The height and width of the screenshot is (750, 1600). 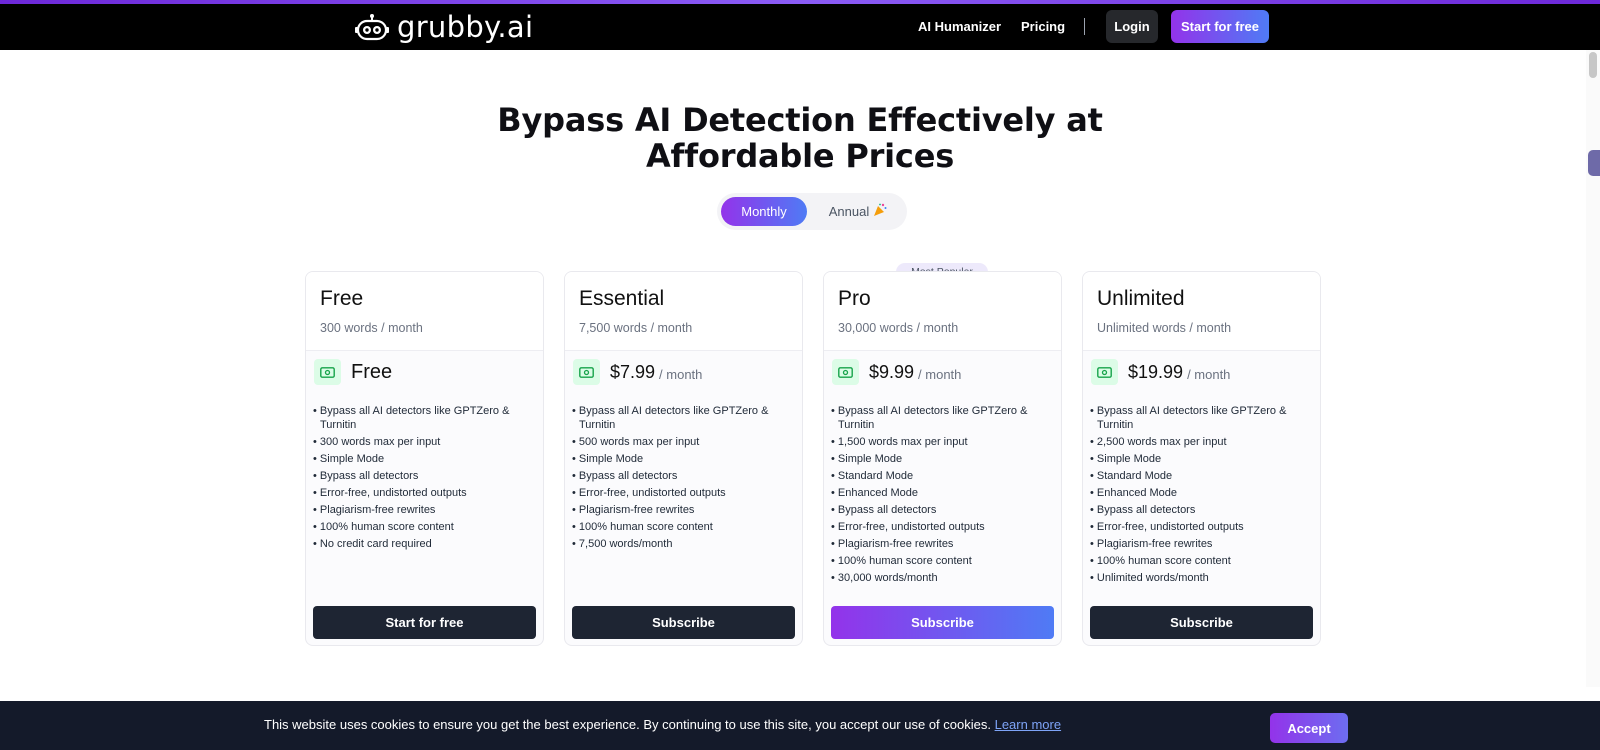 I want to click on start-for-free-plan-button: Start for free, so click(x=424, y=622).